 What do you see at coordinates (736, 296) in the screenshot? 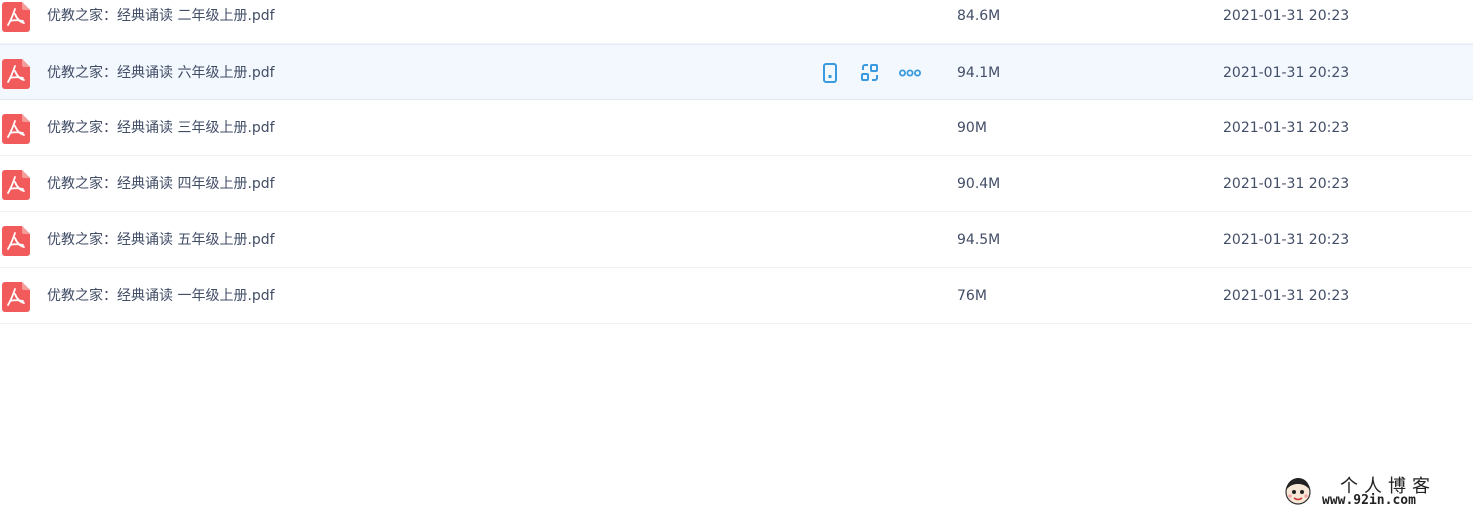
I see `file-row: 优教之家：经典诵读 一年级上册.pdf 76M 2021-01-31 20:23` at bounding box center [736, 296].